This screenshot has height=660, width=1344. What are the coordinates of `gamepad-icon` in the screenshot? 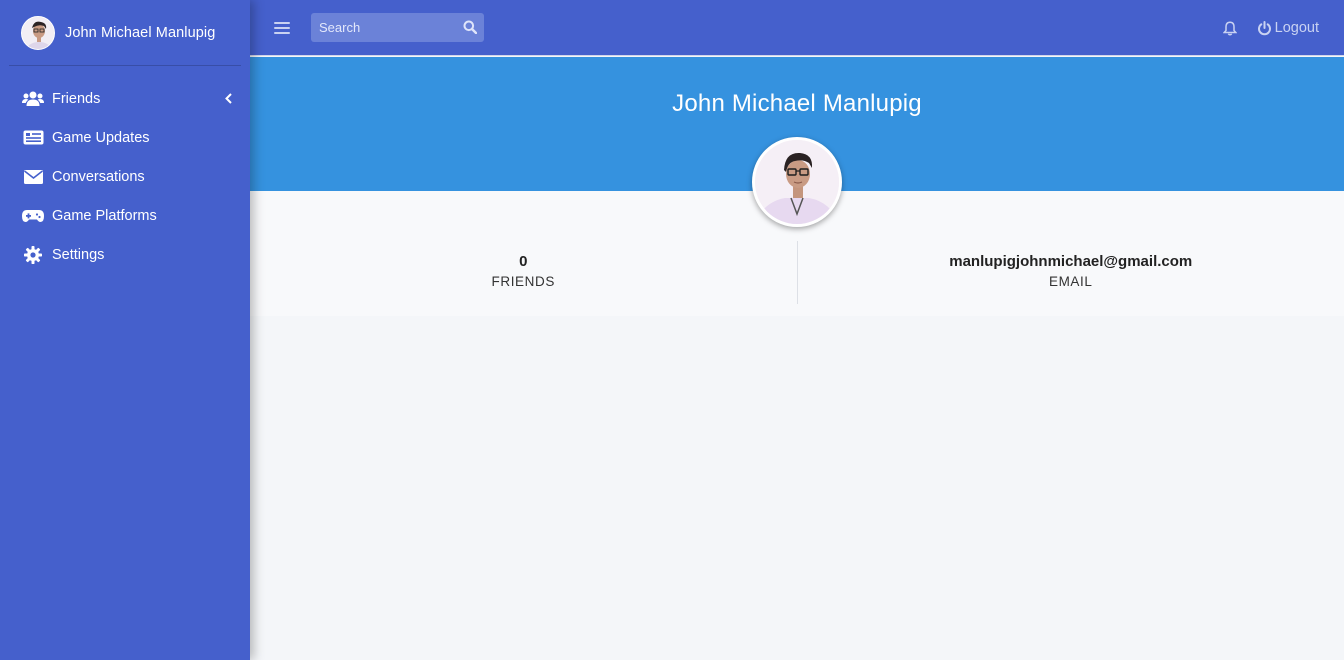 It's located at (33, 216).